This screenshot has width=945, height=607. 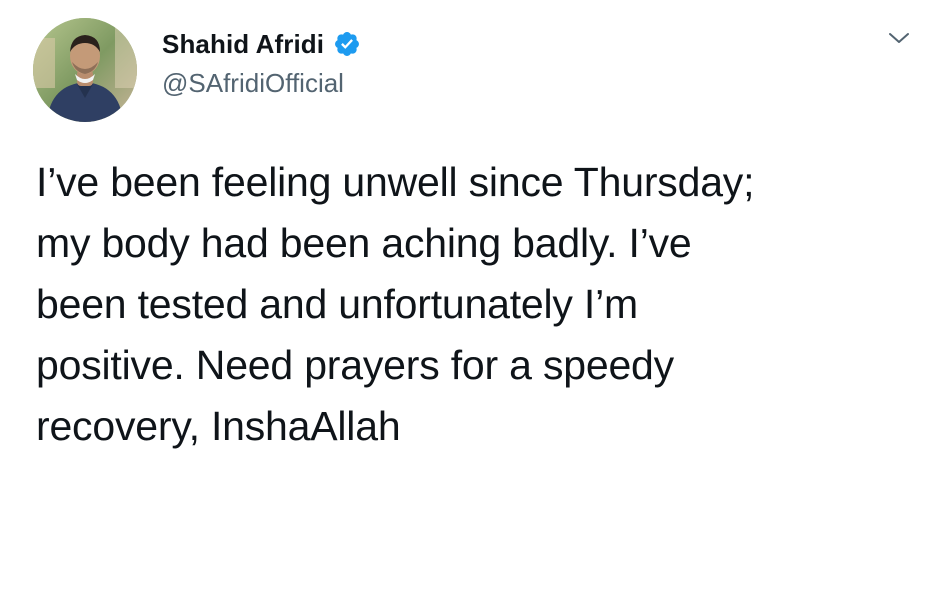 I want to click on chevron-down-icon, so click(x=899, y=38).